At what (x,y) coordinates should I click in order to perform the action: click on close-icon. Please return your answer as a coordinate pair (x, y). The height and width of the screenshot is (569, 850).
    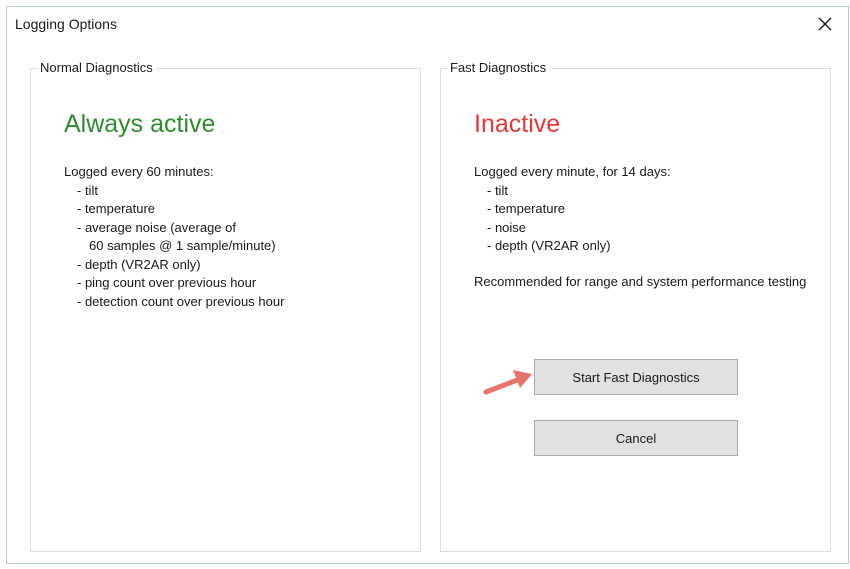
    Looking at the image, I should click on (825, 24).